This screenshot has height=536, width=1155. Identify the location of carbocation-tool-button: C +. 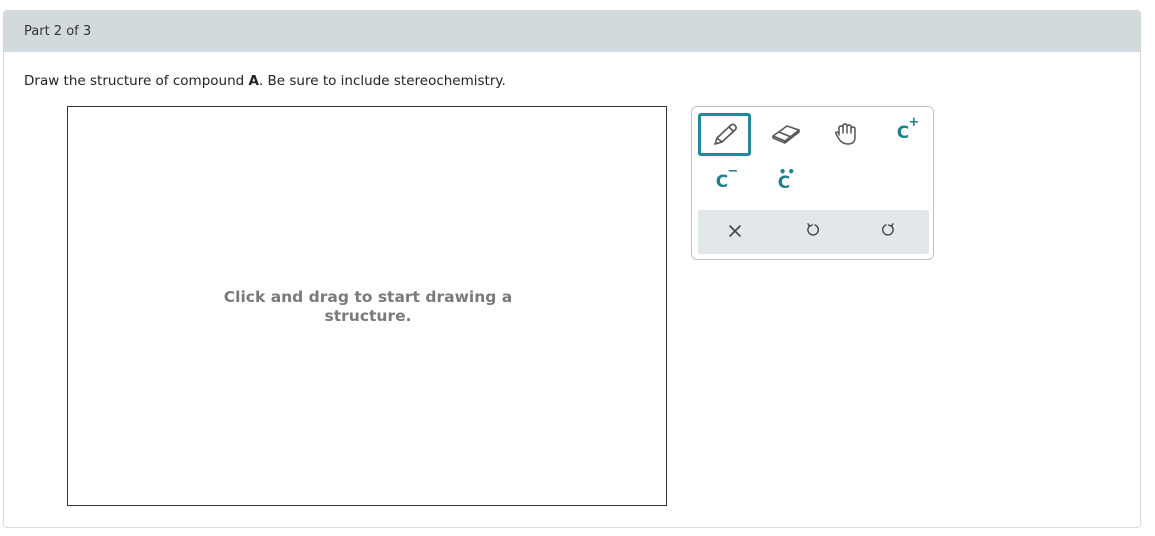
(903, 133).